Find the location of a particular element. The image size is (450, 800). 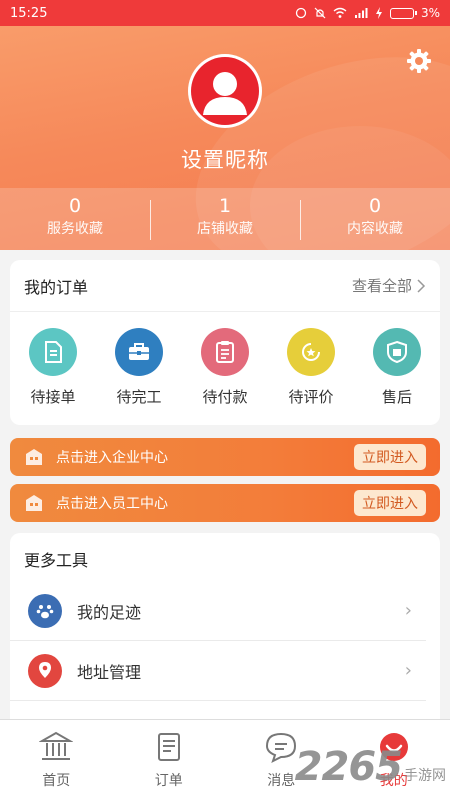

stat-shop-favorites: 1 店铺收藏 is located at coordinates (225, 219).